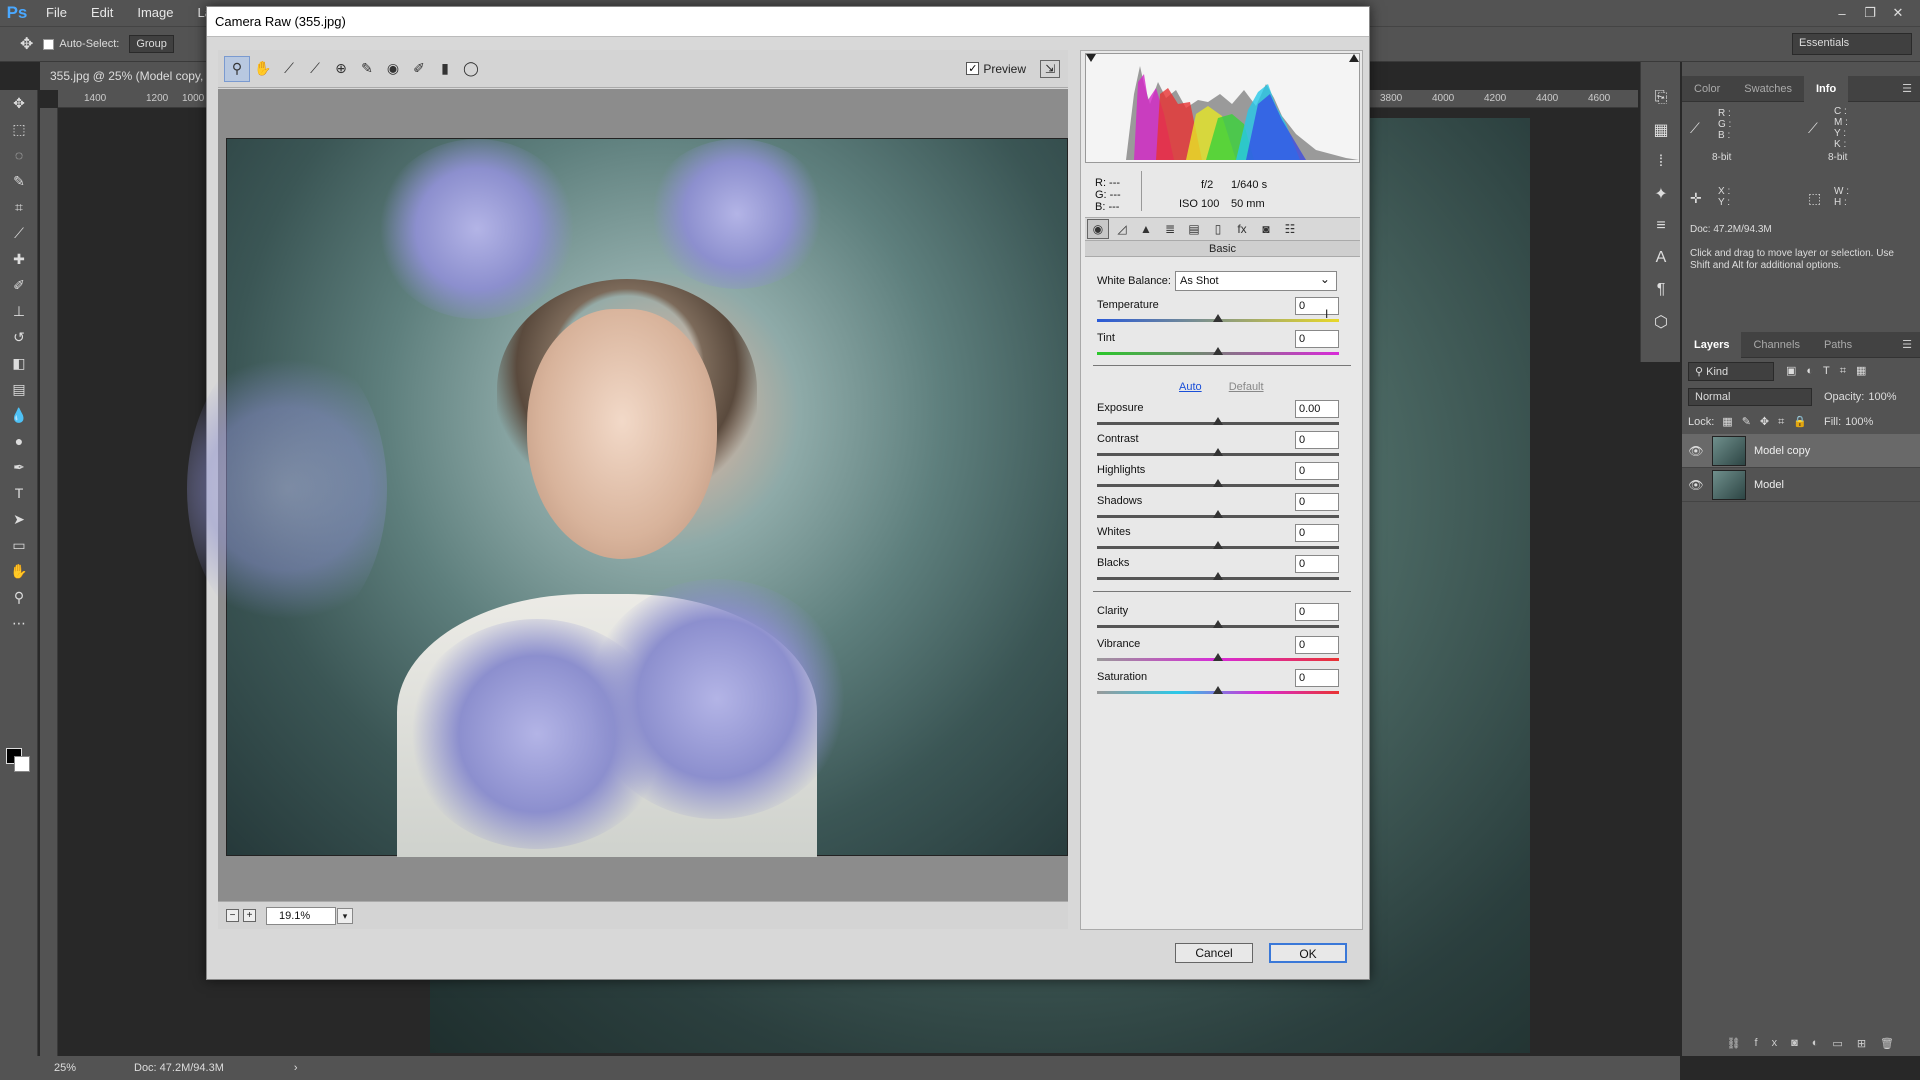 The height and width of the screenshot is (1080, 1920). What do you see at coordinates (237, 68) in the screenshot?
I see `zoom-tool-icon: ⚲` at bounding box center [237, 68].